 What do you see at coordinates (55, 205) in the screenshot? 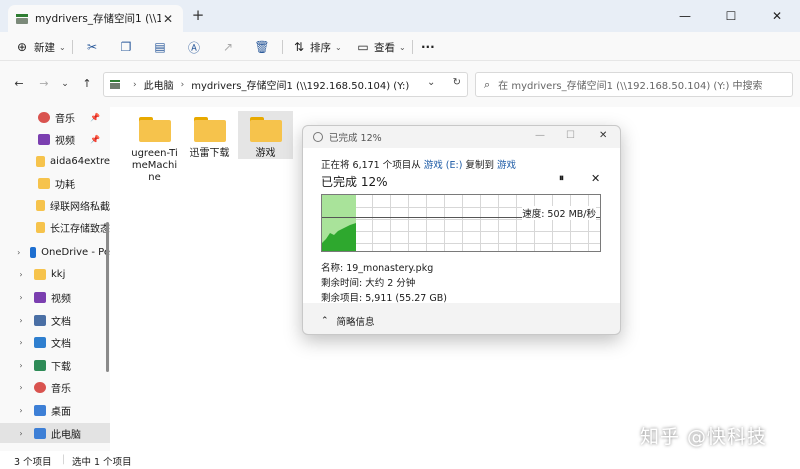
I see `sidebar-item: 绿联网络私截` at bounding box center [55, 205].